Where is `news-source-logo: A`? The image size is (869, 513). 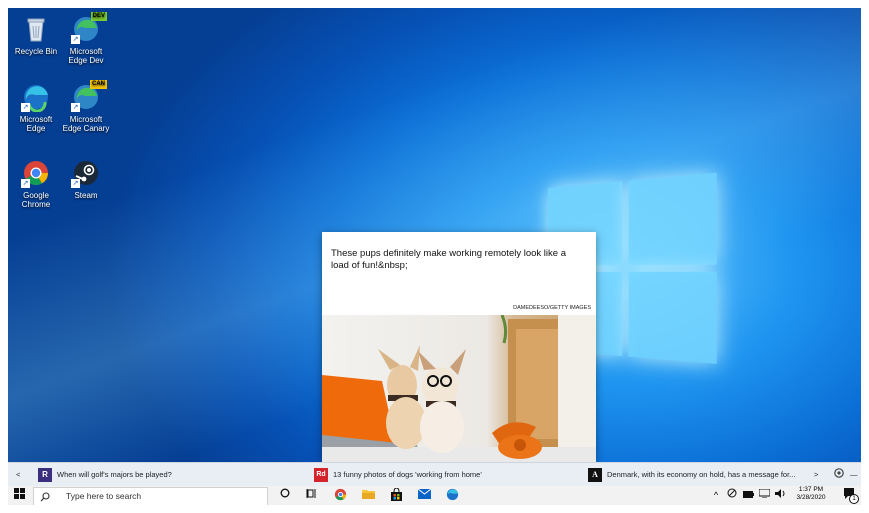 news-source-logo: A is located at coordinates (595, 475).